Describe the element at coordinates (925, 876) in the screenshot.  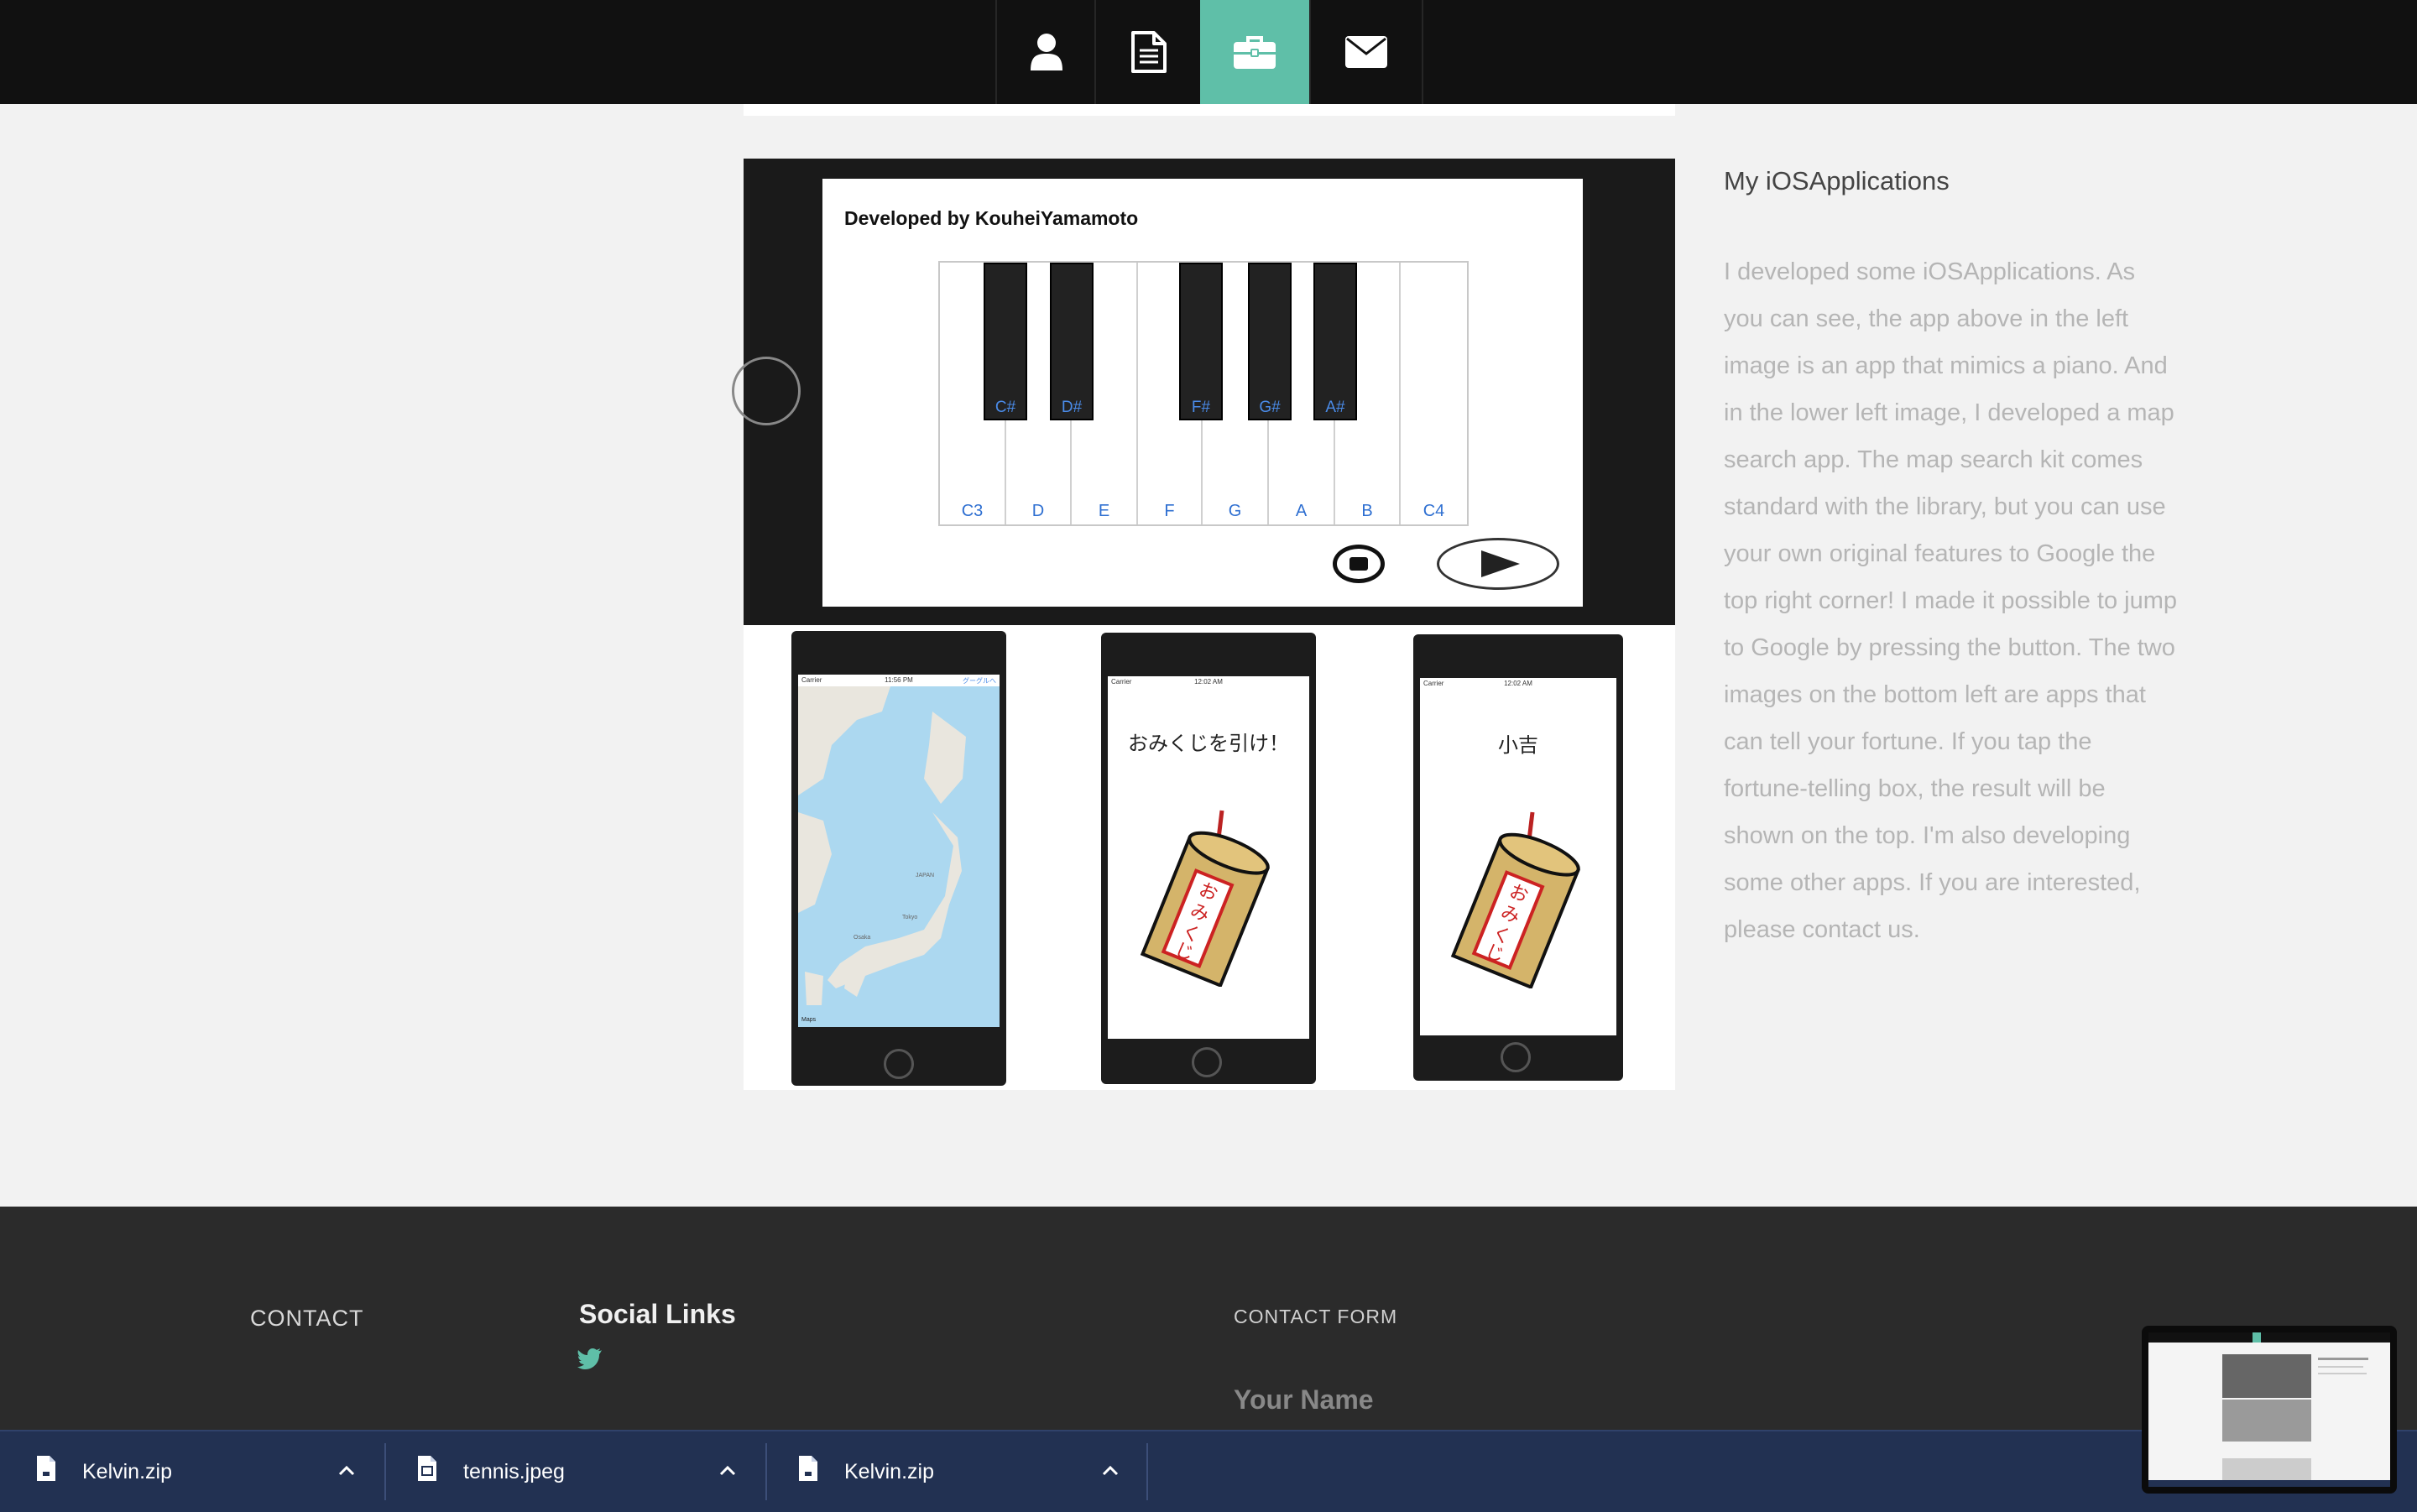
I see `map-label-japan: JAPAN` at that location.